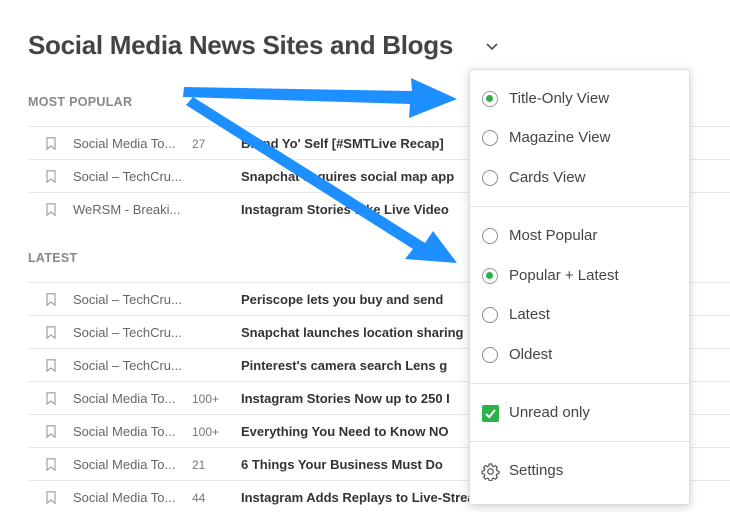  I want to click on checkbox-checked, so click(490, 413).